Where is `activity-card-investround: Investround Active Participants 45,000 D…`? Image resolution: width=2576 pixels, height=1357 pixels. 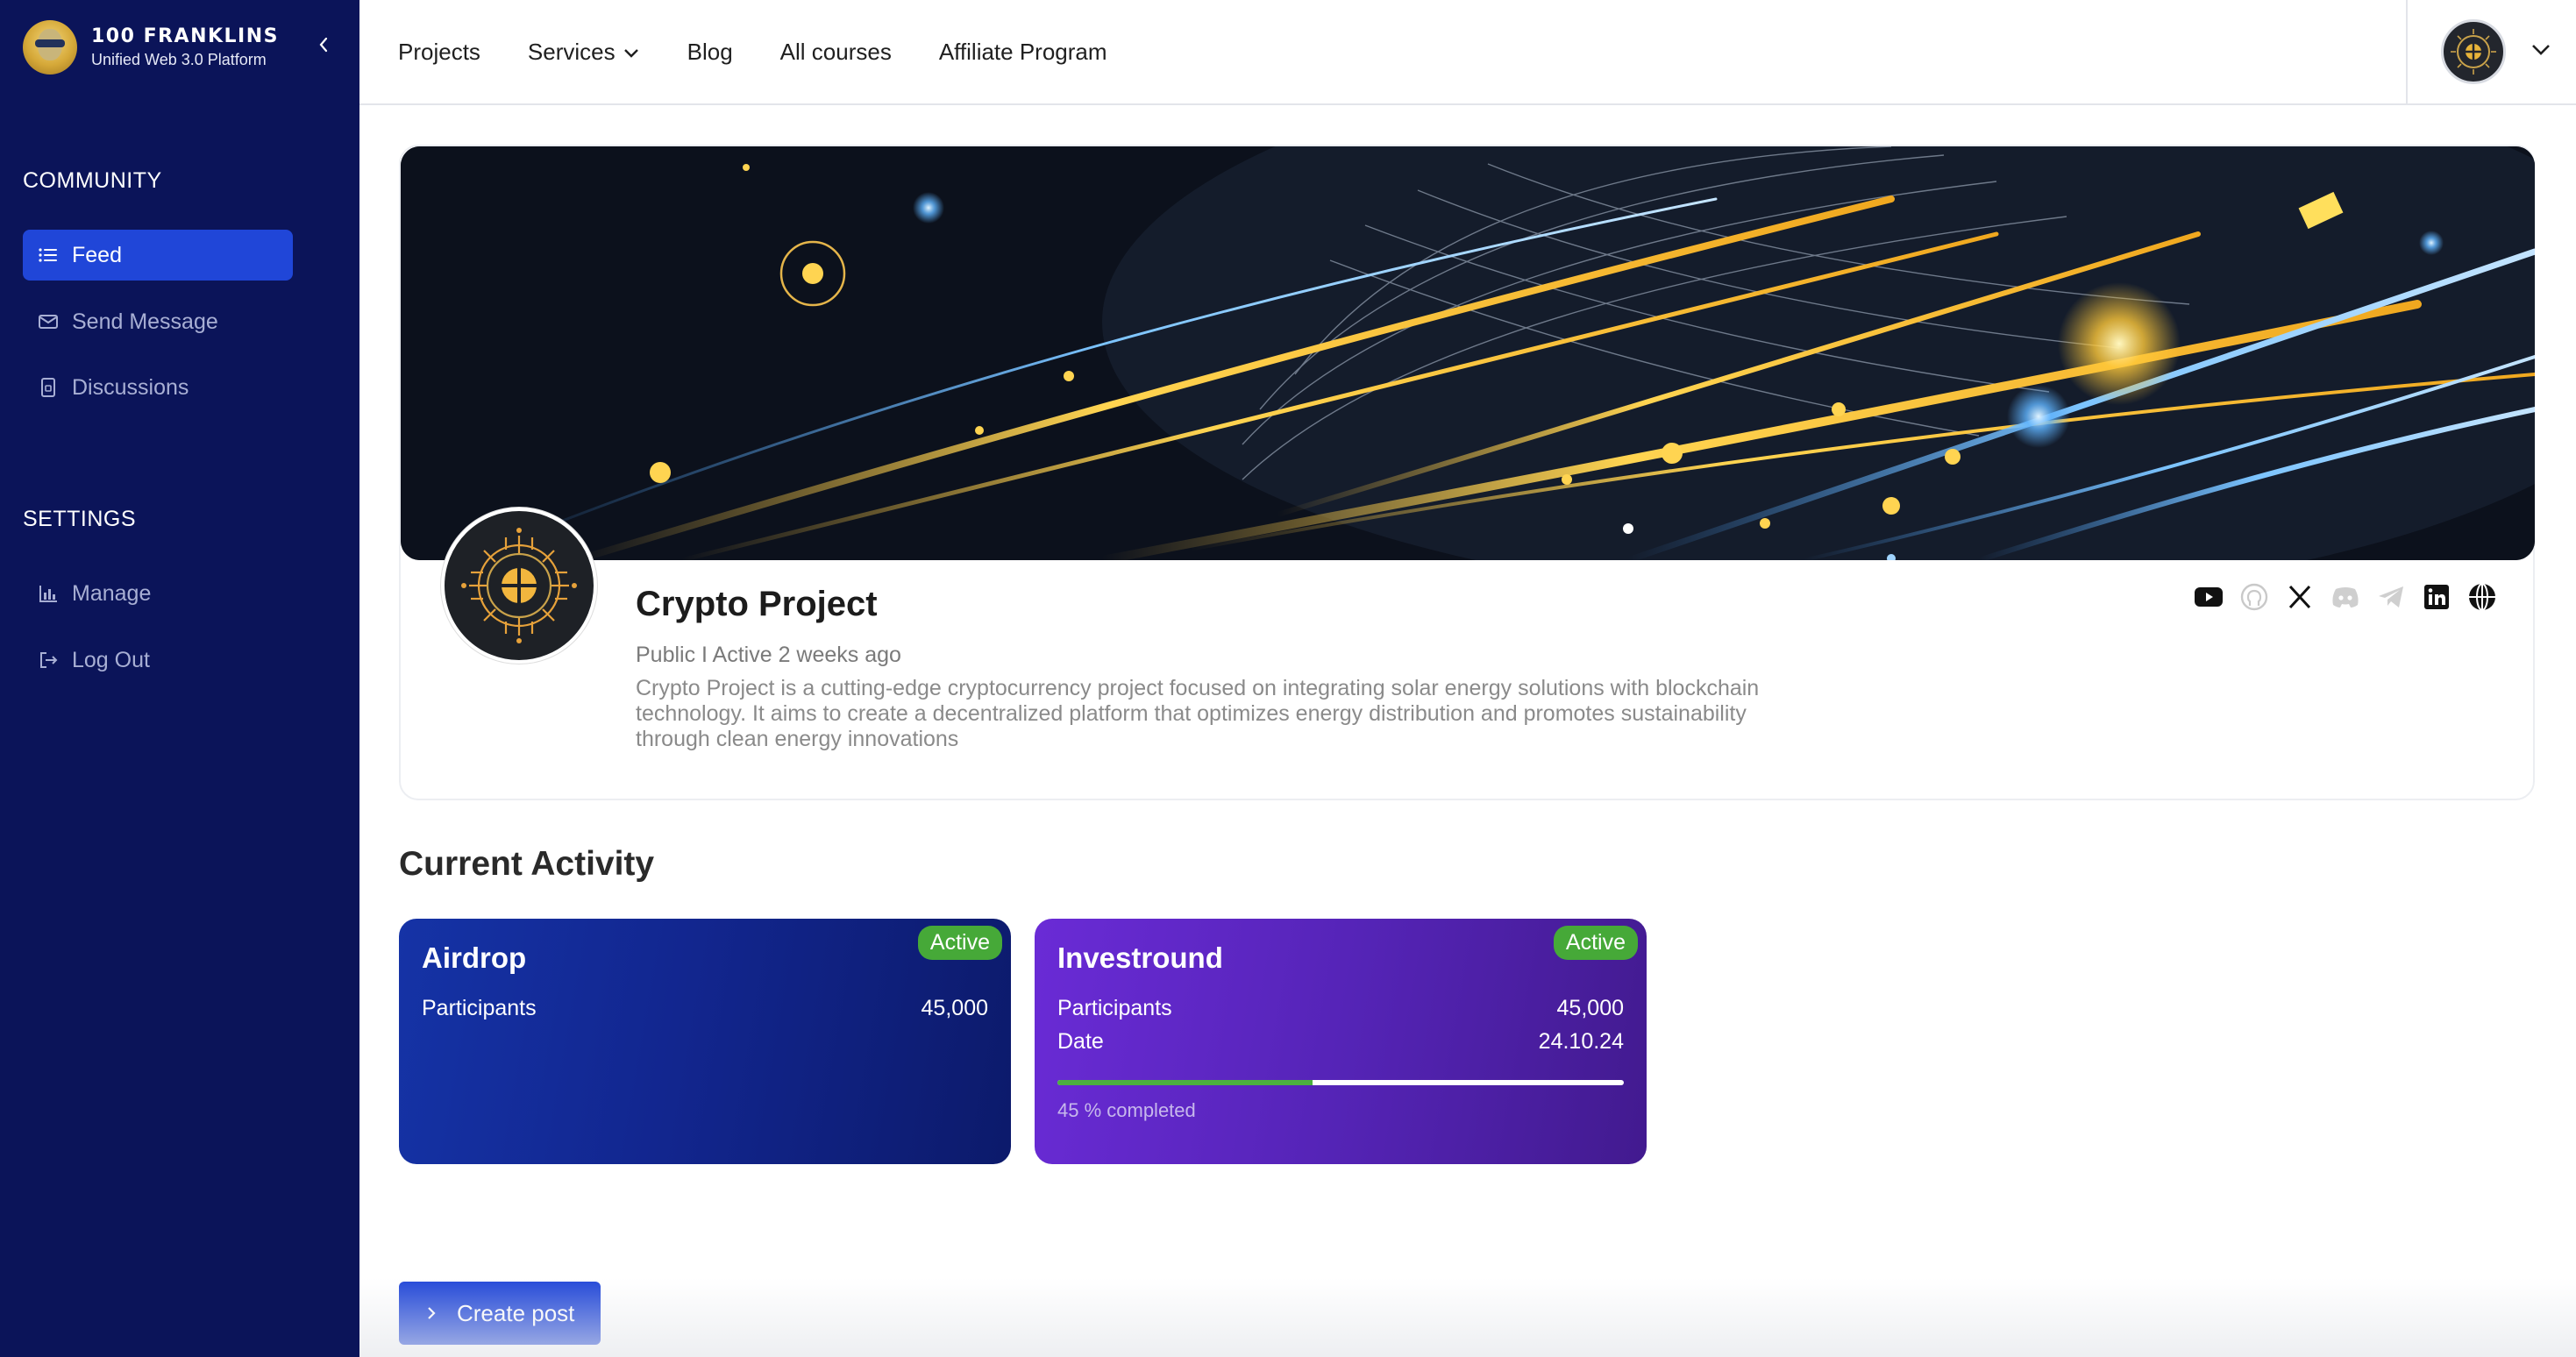
activity-card-investround: Investround Active Participants 45,000 D… is located at coordinates (1341, 1041).